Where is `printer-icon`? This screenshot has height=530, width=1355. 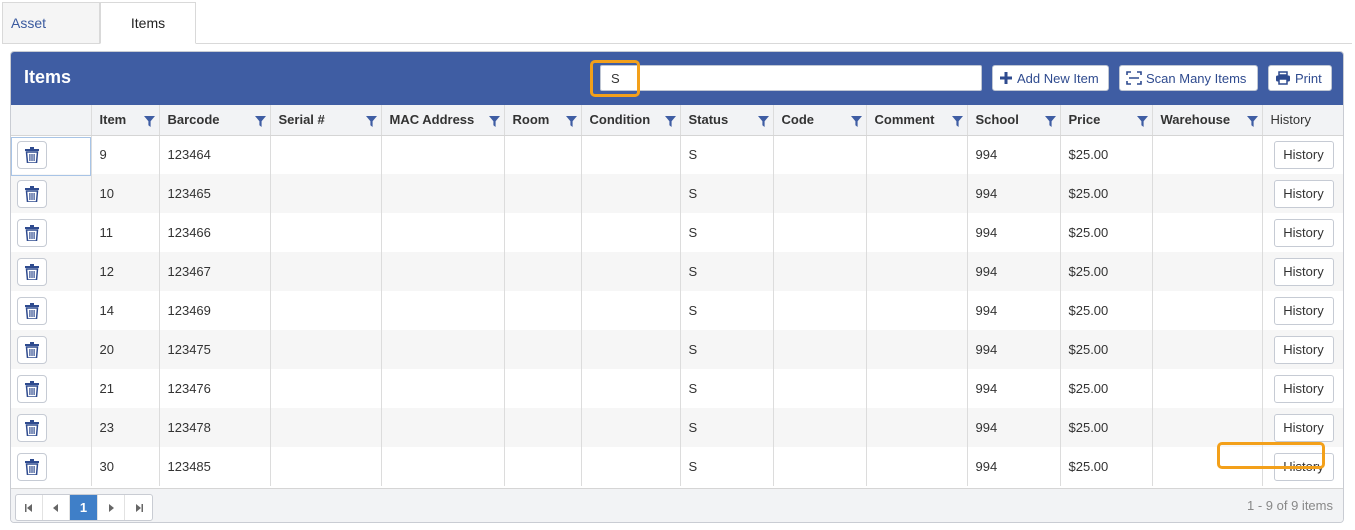
printer-icon is located at coordinates (1283, 78).